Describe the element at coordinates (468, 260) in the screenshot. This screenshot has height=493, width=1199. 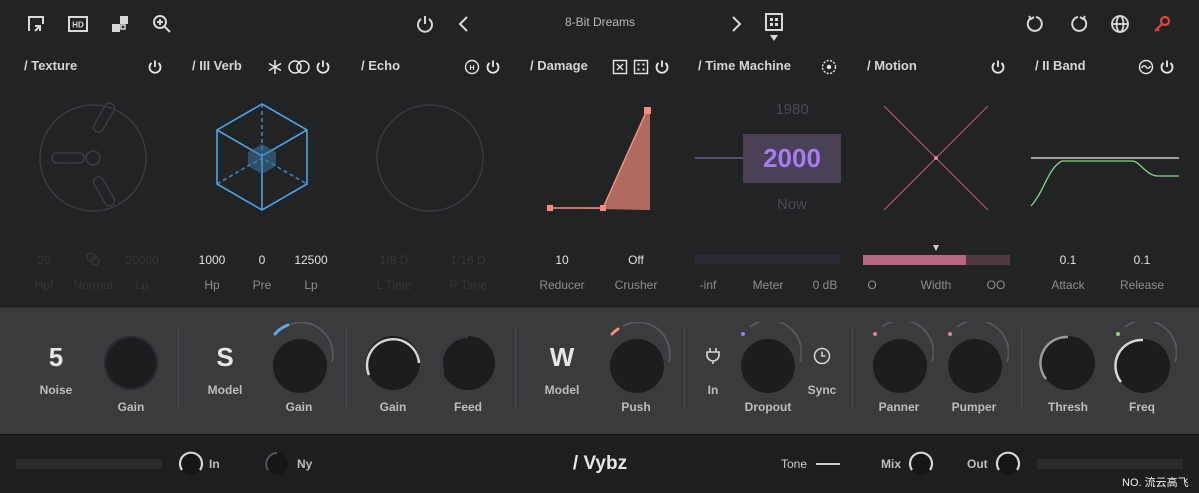
I see `echo-rtime-value: 1/16 D` at that location.